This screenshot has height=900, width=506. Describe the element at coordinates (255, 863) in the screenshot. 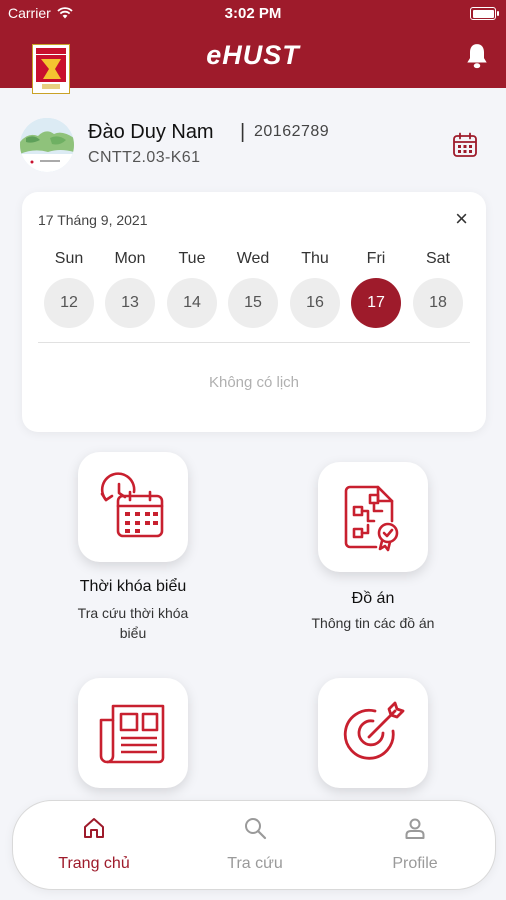

I see `nav-search-label: Tra cứu` at that location.